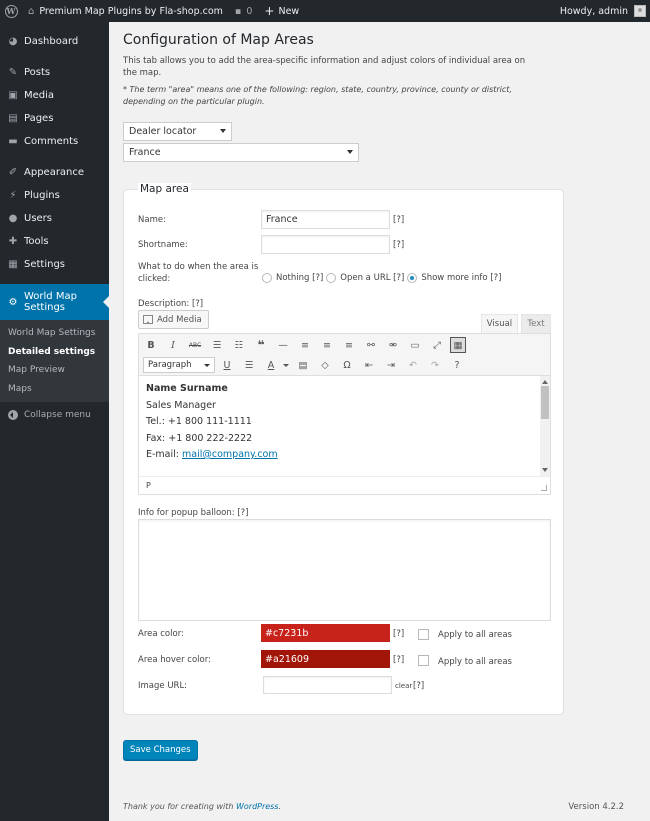 This screenshot has height=821, width=650. What do you see at coordinates (54, 172) in the screenshot?
I see `sidebar-item-appearance: ✐ Appearance` at bounding box center [54, 172].